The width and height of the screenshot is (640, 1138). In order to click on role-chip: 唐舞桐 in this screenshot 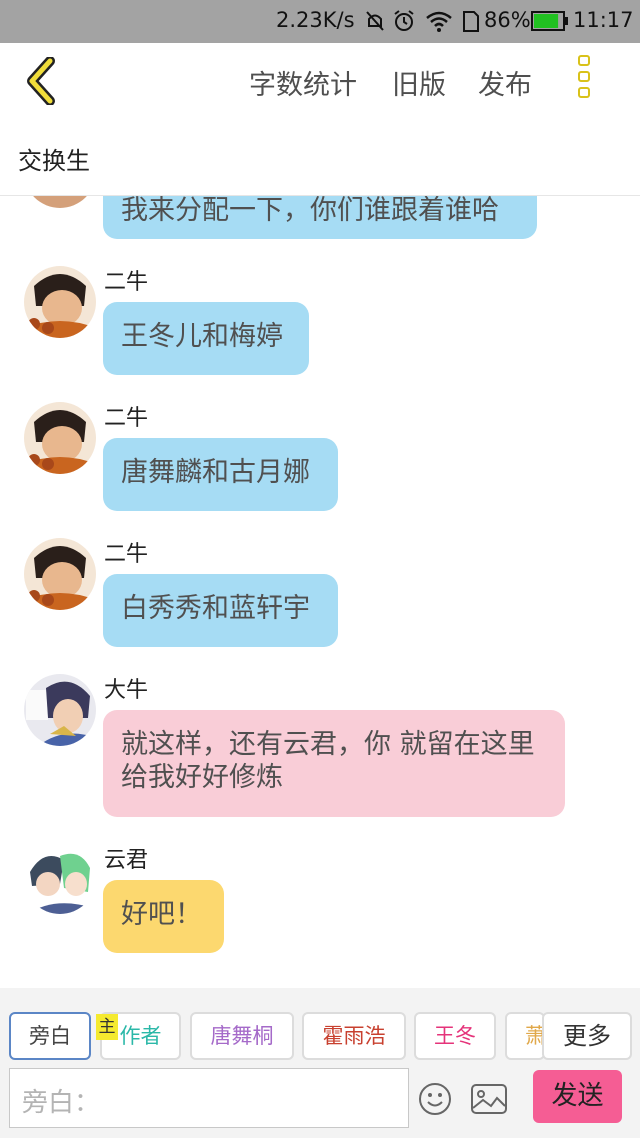, I will do `click(242, 1036)`.